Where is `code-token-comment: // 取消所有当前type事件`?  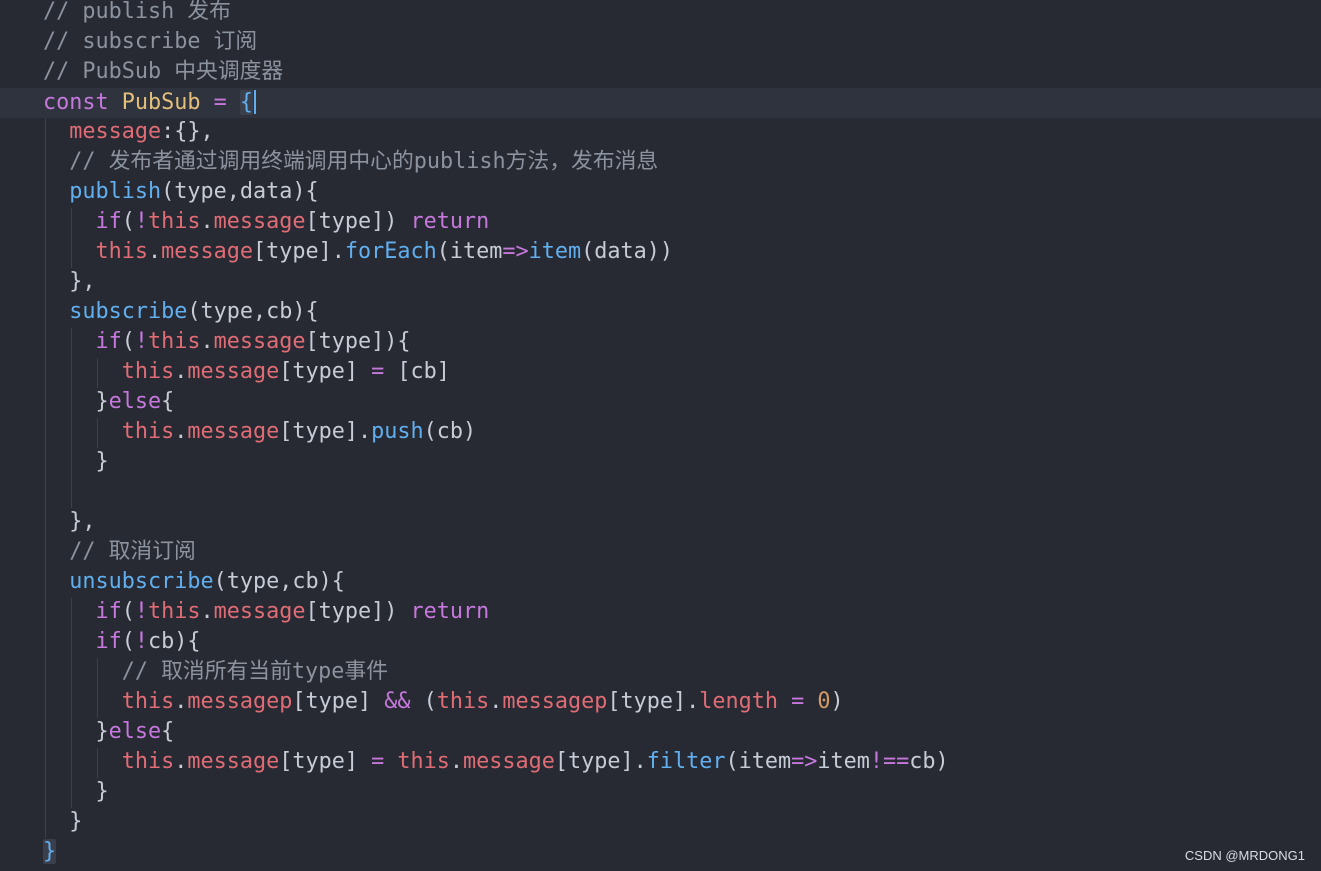 code-token-comment: // 取消所有当前type事件 is located at coordinates (254, 671).